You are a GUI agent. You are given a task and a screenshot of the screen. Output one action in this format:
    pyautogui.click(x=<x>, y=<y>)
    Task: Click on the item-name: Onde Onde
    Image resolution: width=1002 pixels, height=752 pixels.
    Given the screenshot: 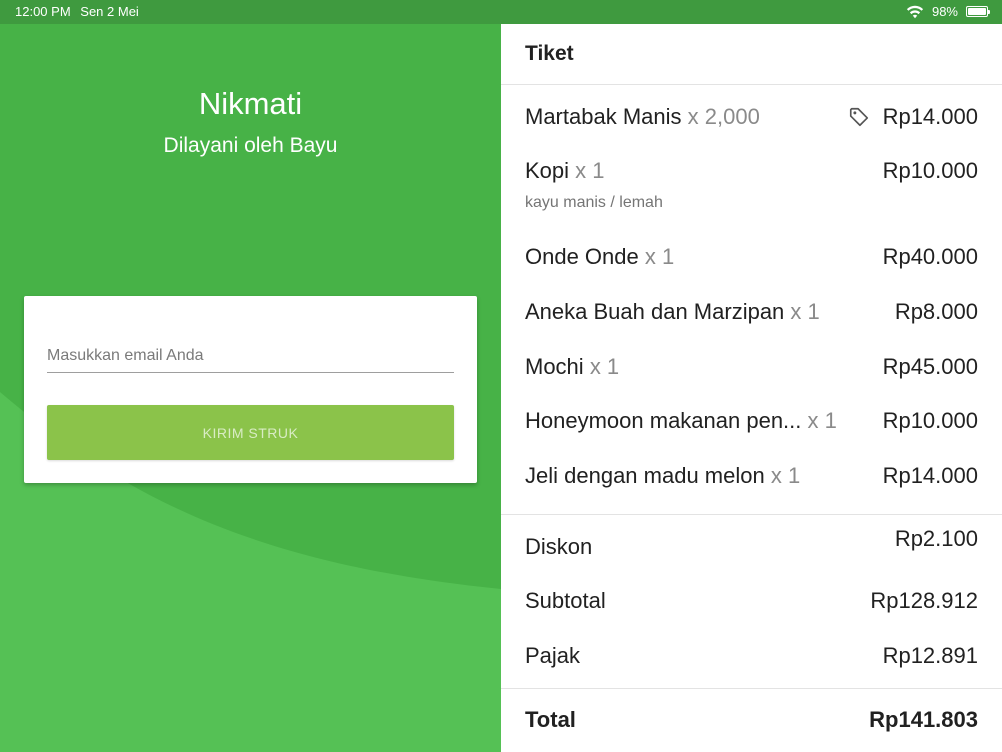 What is the action you would take?
    pyautogui.click(x=582, y=256)
    